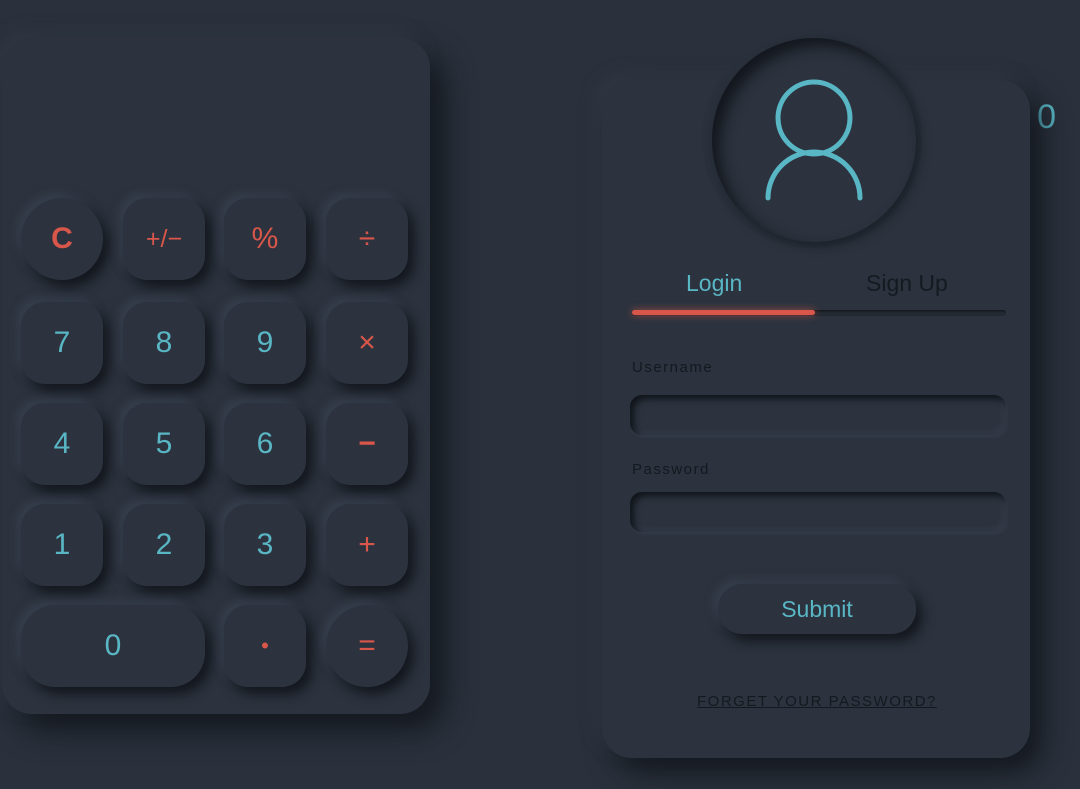 Image resolution: width=1080 pixels, height=789 pixels. I want to click on key-2: 2, so click(164, 545).